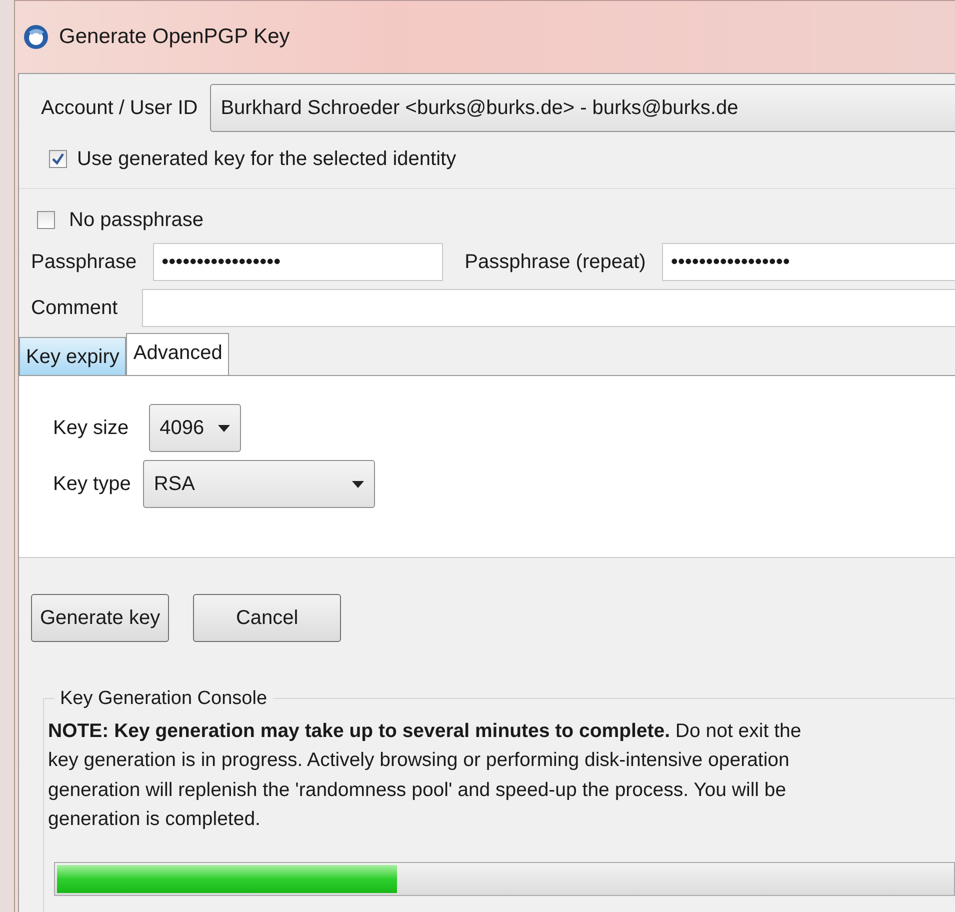 The width and height of the screenshot is (955, 912). What do you see at coordinates (555, 262) in the screenshot?
I see `field-label: Passphrase (repeat)` at bounding box center [555, 262].